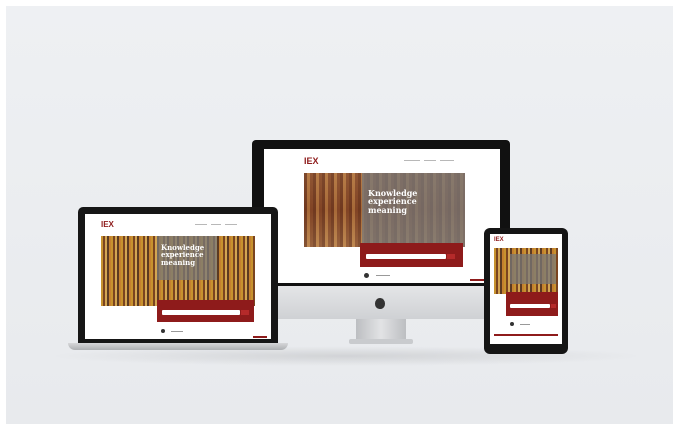  What do you see at coordinates (526, 271) in the screenshot?
I see `hero-image` at bounding box center [526, 271].